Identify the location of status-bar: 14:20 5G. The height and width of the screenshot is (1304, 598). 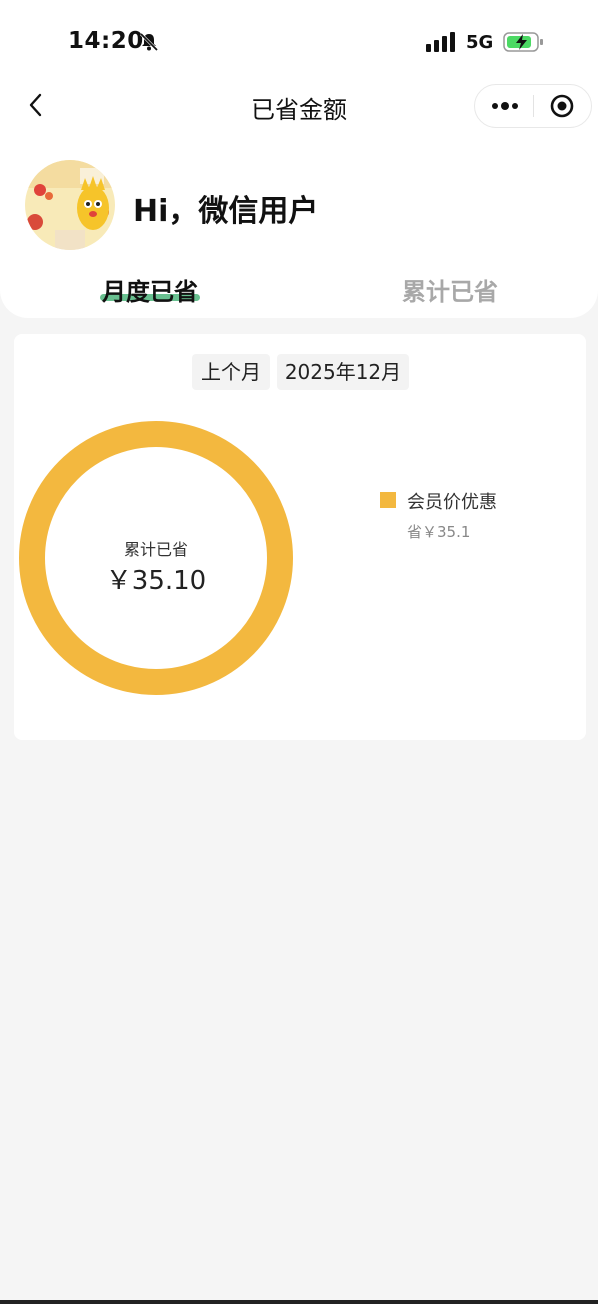
(299, 42).